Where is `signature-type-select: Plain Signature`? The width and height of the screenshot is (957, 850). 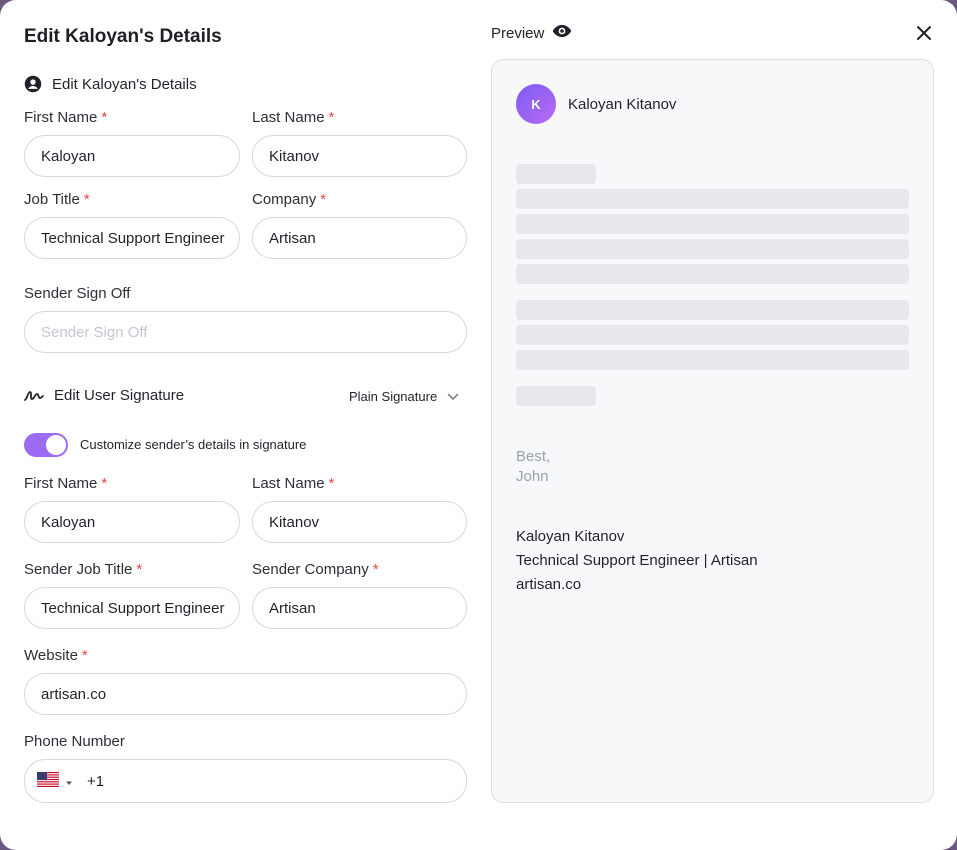
signature-type-select: Plain Signature is located at coordinates (404, 396).